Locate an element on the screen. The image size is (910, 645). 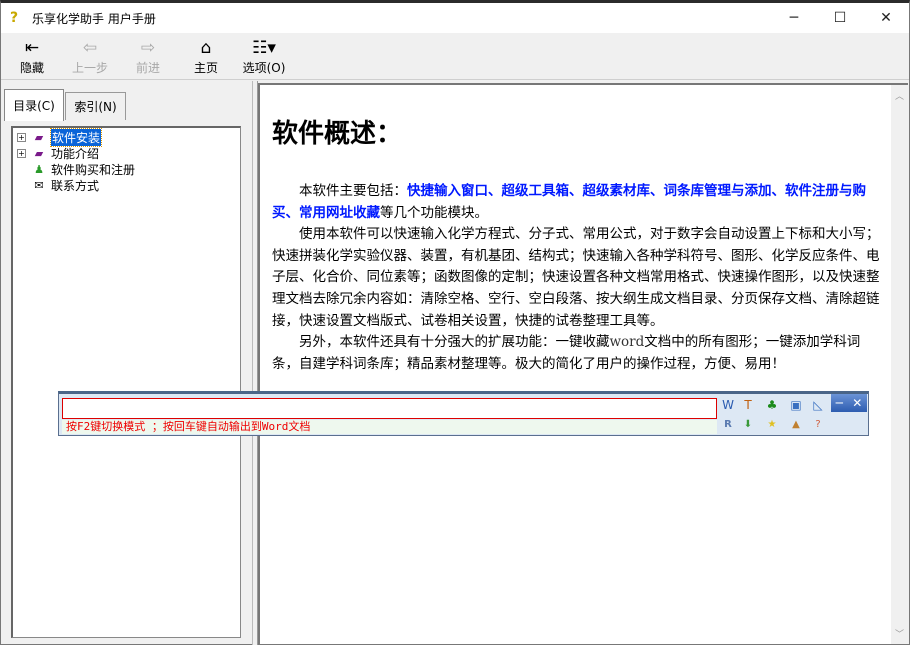
hammer-icon: T is located at coordinates (748, 405).